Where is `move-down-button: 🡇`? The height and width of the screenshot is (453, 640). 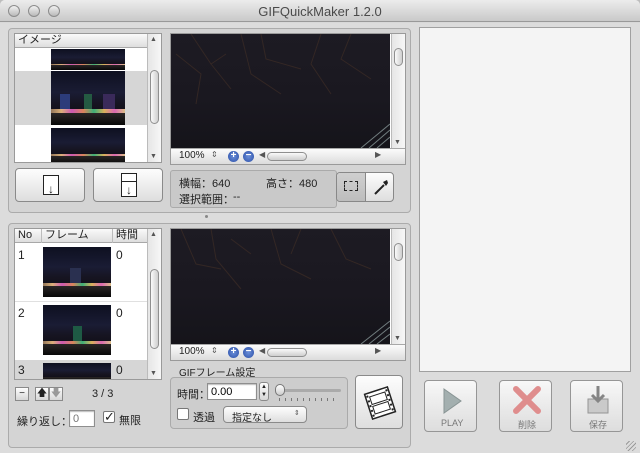
move-down-button: 🡇 is located at coordinates (56, 394).